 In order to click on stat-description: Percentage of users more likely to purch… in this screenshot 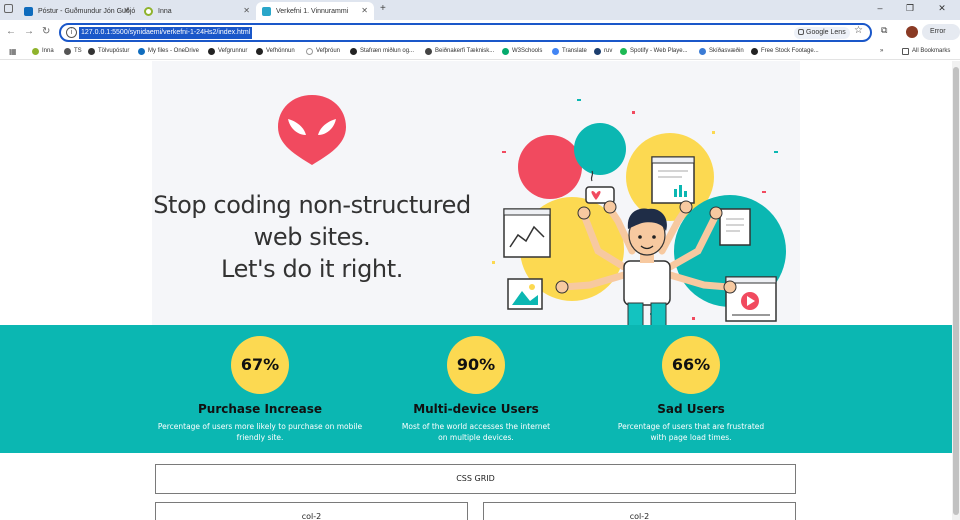, I will do `click(260, 432)`.